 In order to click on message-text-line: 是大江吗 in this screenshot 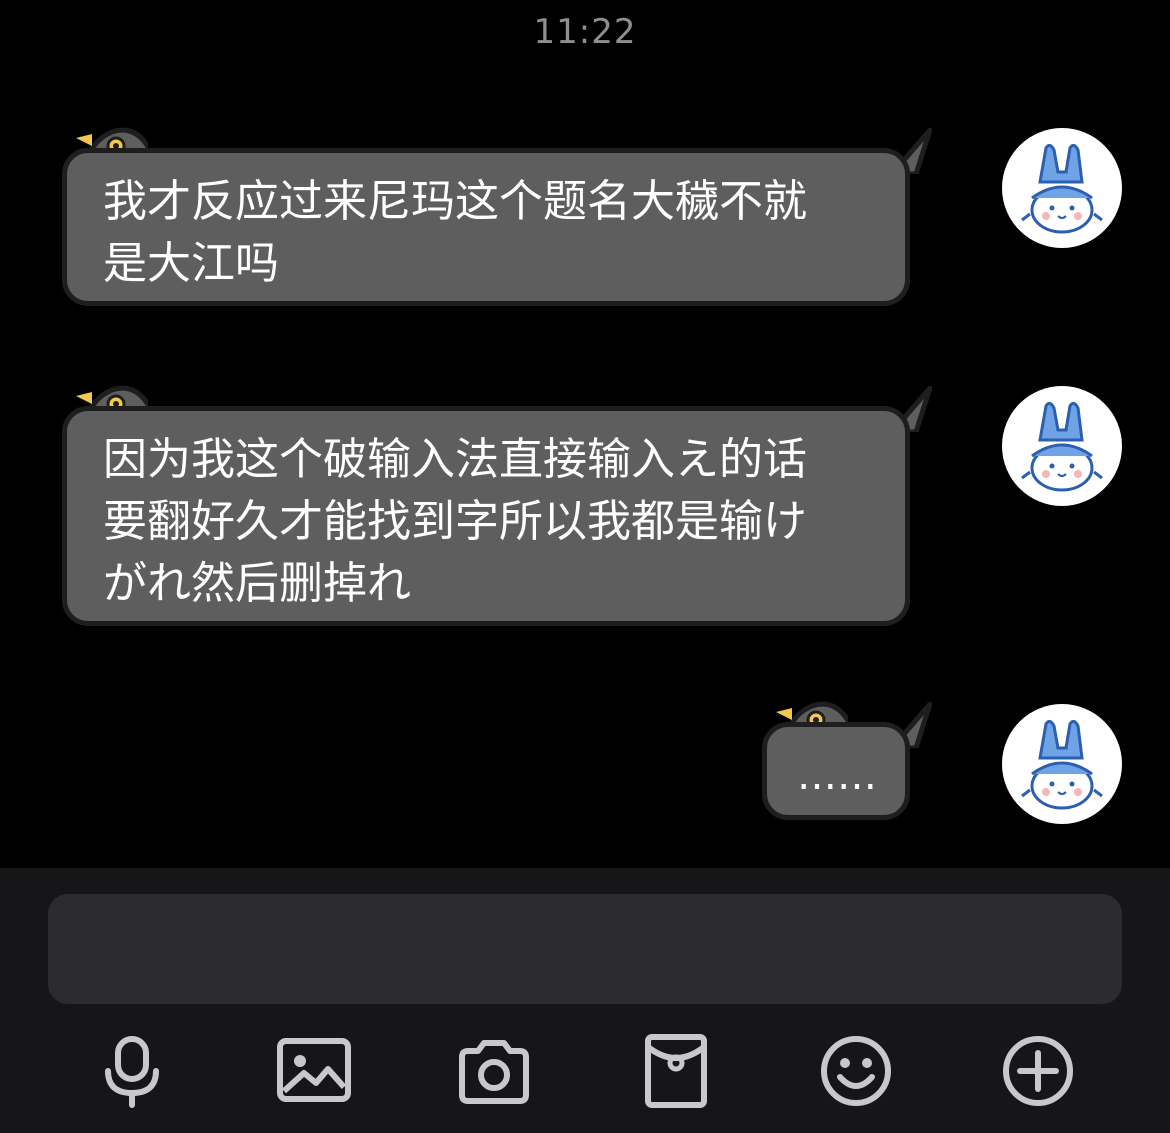, I will do `click(191, 263)`.